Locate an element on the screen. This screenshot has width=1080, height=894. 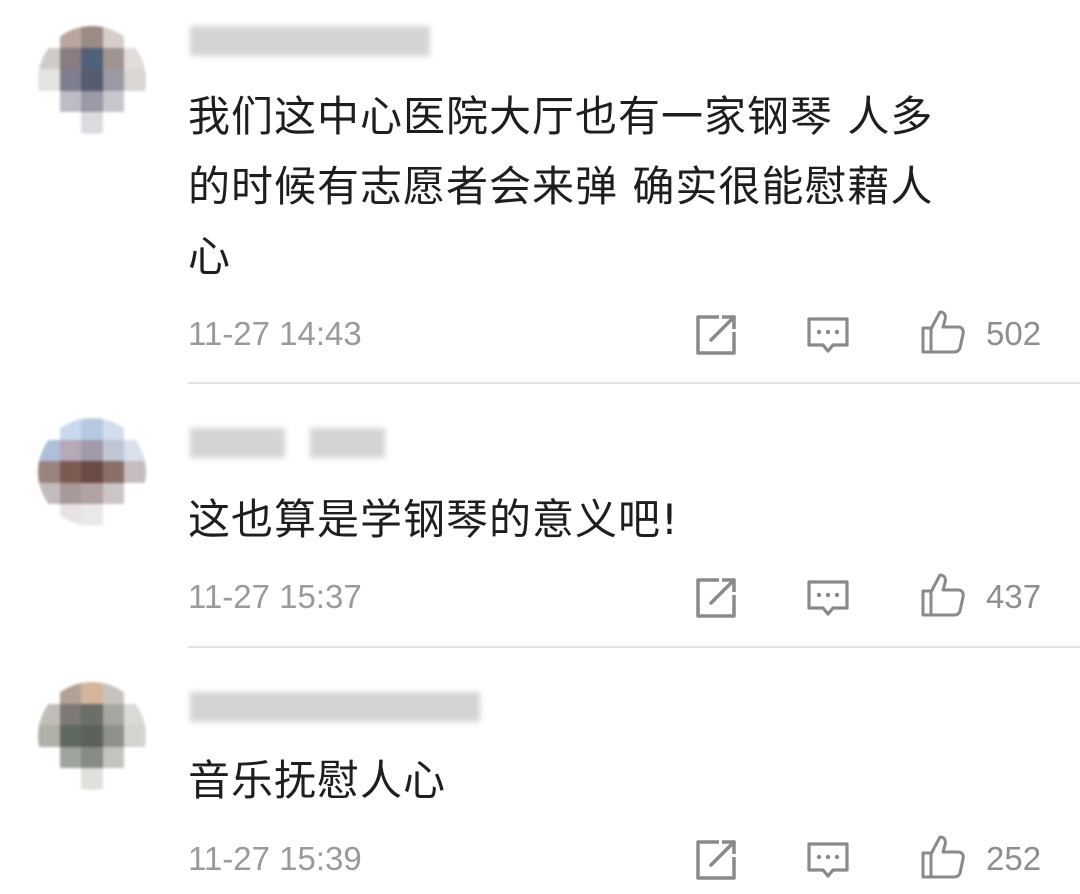
username-blurred is located at coordinates (335, 707).